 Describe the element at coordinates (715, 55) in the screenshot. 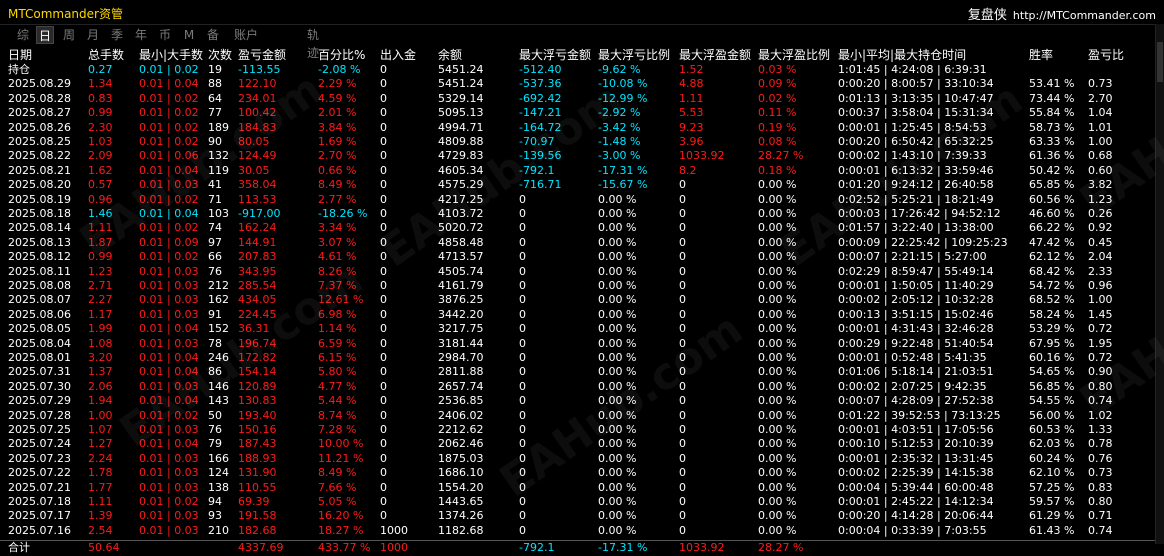

I see `column-header-fp_amt: 最大浮盈金额` at that location.